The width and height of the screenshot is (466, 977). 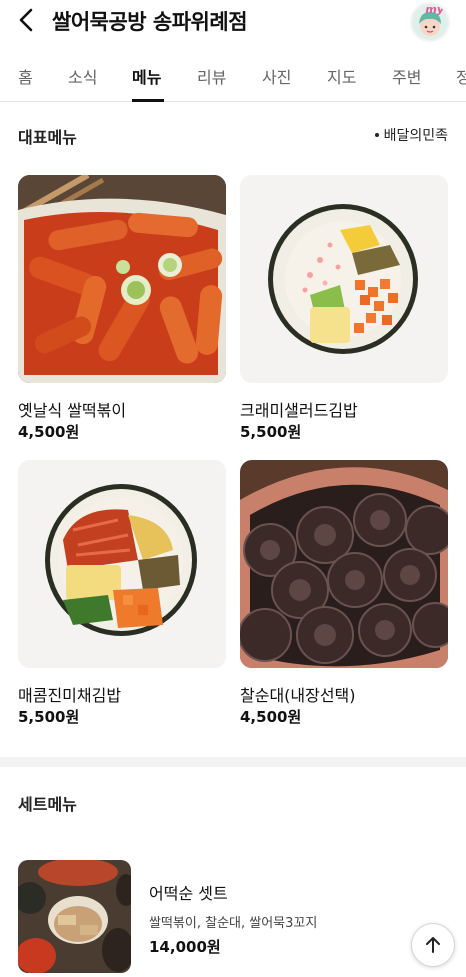 I want to click on menu-item-card: 크래미샐러드김밥 5,500원, so click(x=344, y=308).